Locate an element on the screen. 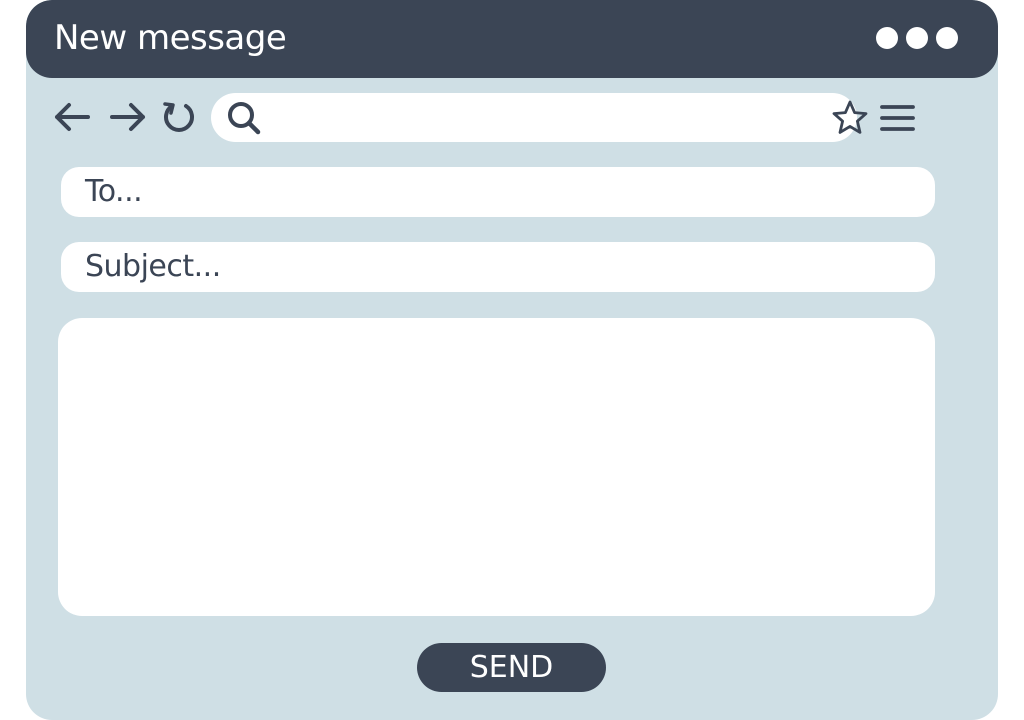  back-arrow-icon is located at coordinates (72, 117).